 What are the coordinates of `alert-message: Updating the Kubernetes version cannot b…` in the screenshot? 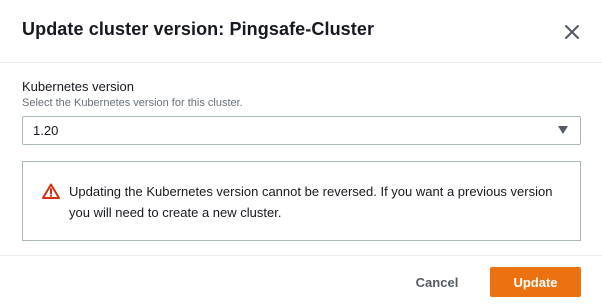 It's located at (311, 202).